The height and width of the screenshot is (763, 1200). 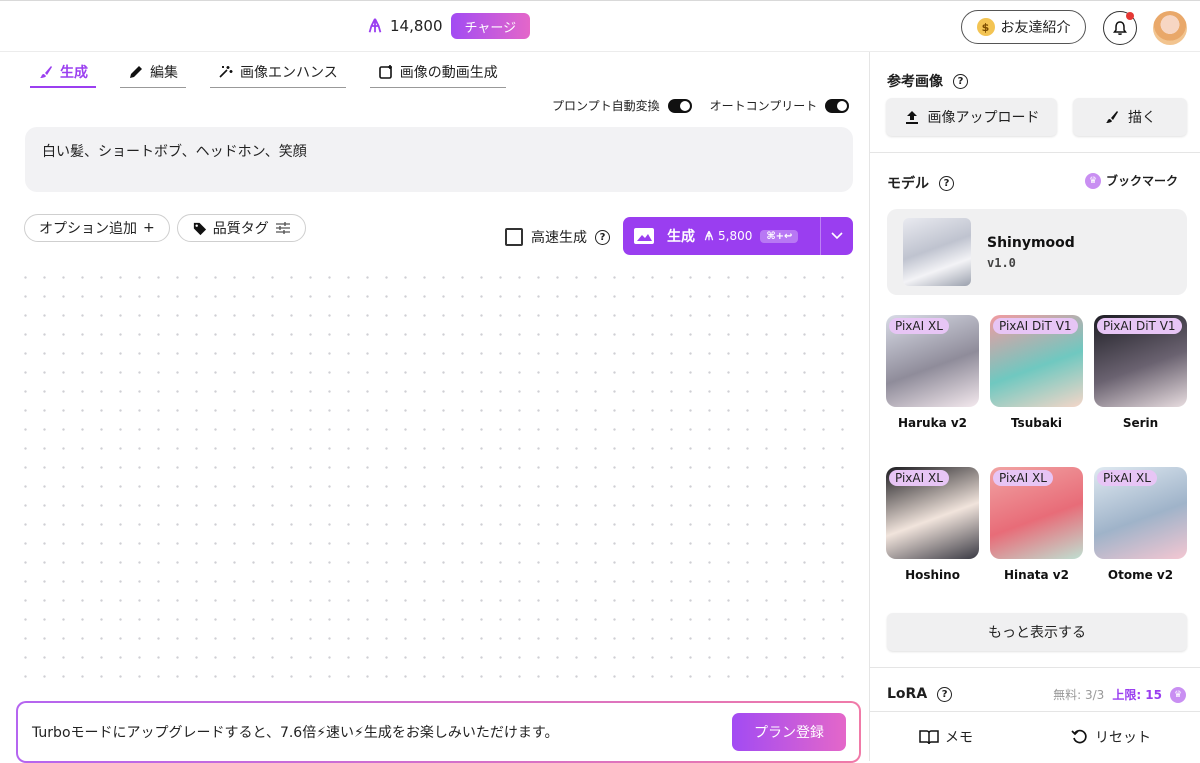 I want to click on tab-label: 画像エンハンス, so click(x=289, y=73).